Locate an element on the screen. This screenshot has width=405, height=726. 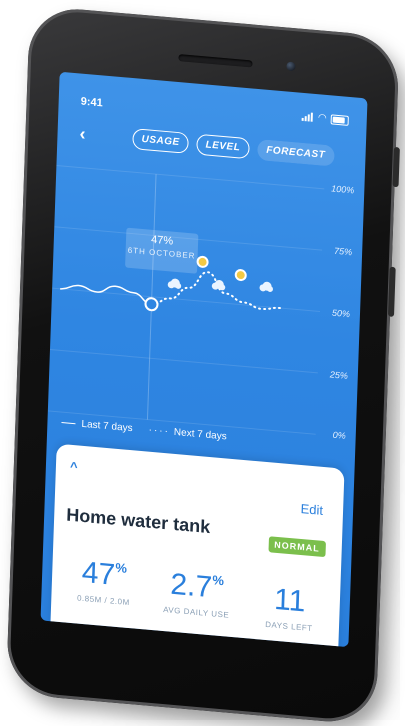
stat-caption: DAYS LEFT is located at coordinates (289, 626).